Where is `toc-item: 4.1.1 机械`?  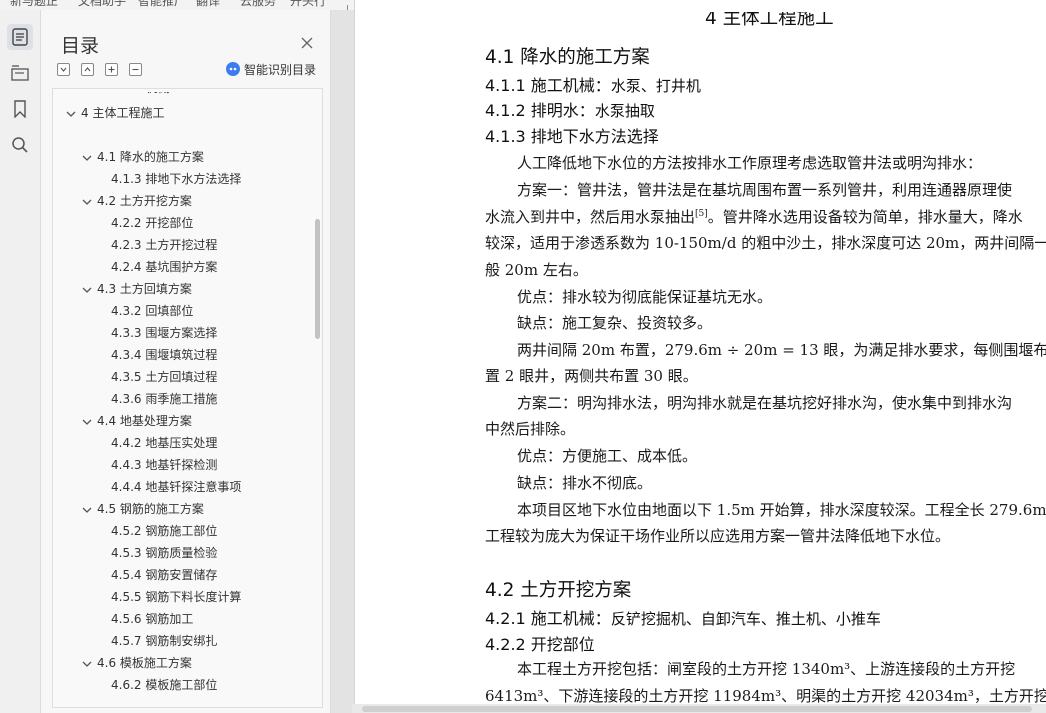 toc-item: 4.1.1 机械 is located at coordinates (140, 93).